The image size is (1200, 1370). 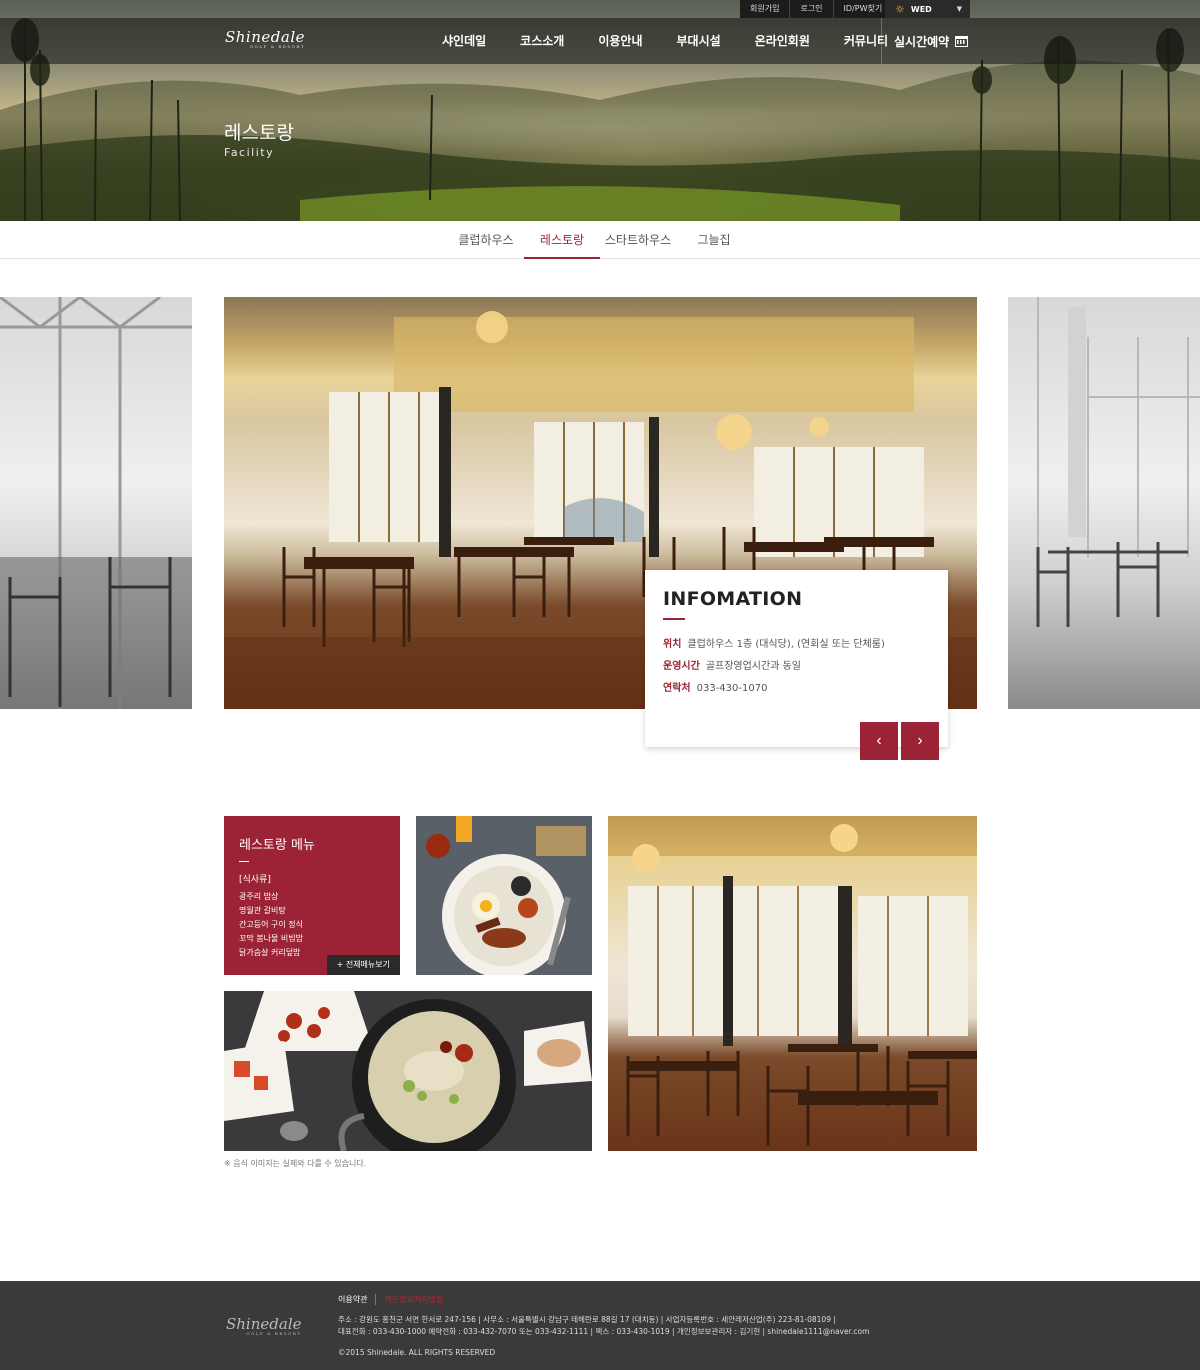 What do you see at coordinates (277, 845) in the screenshot?
I see `menu-title: 레스토랑 메뉴` at bounding box center [277, 845].